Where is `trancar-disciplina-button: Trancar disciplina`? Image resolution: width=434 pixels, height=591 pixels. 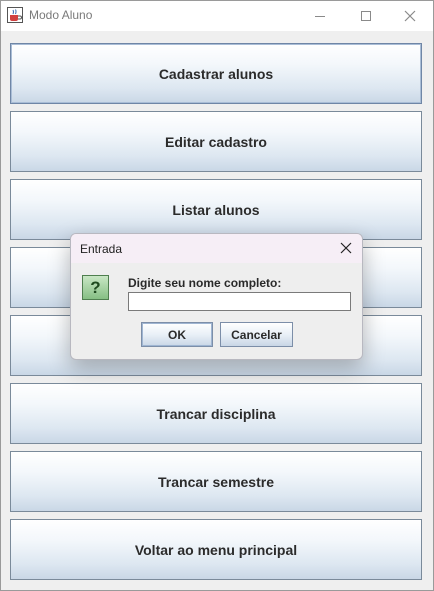
trancar-disciplina-button: Trancar disciplina is located at coordinates (216, 413).